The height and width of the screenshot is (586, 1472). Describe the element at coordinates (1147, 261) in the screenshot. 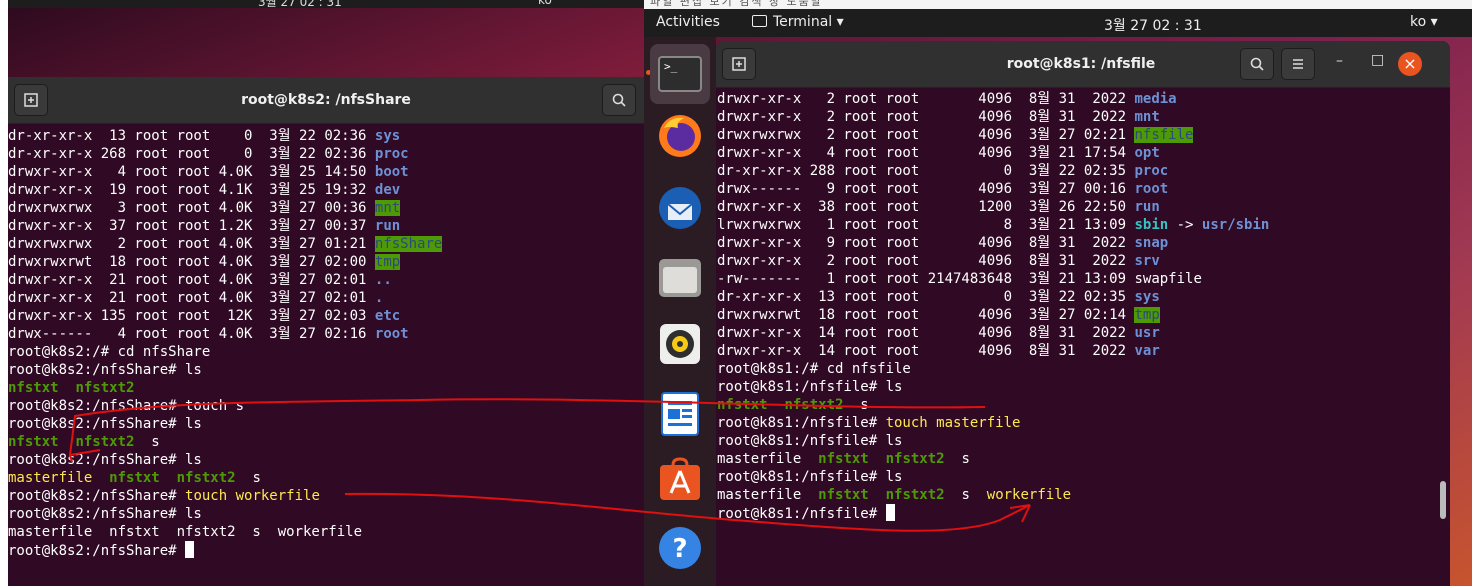

I see `file-entry-name: srv` at that location.